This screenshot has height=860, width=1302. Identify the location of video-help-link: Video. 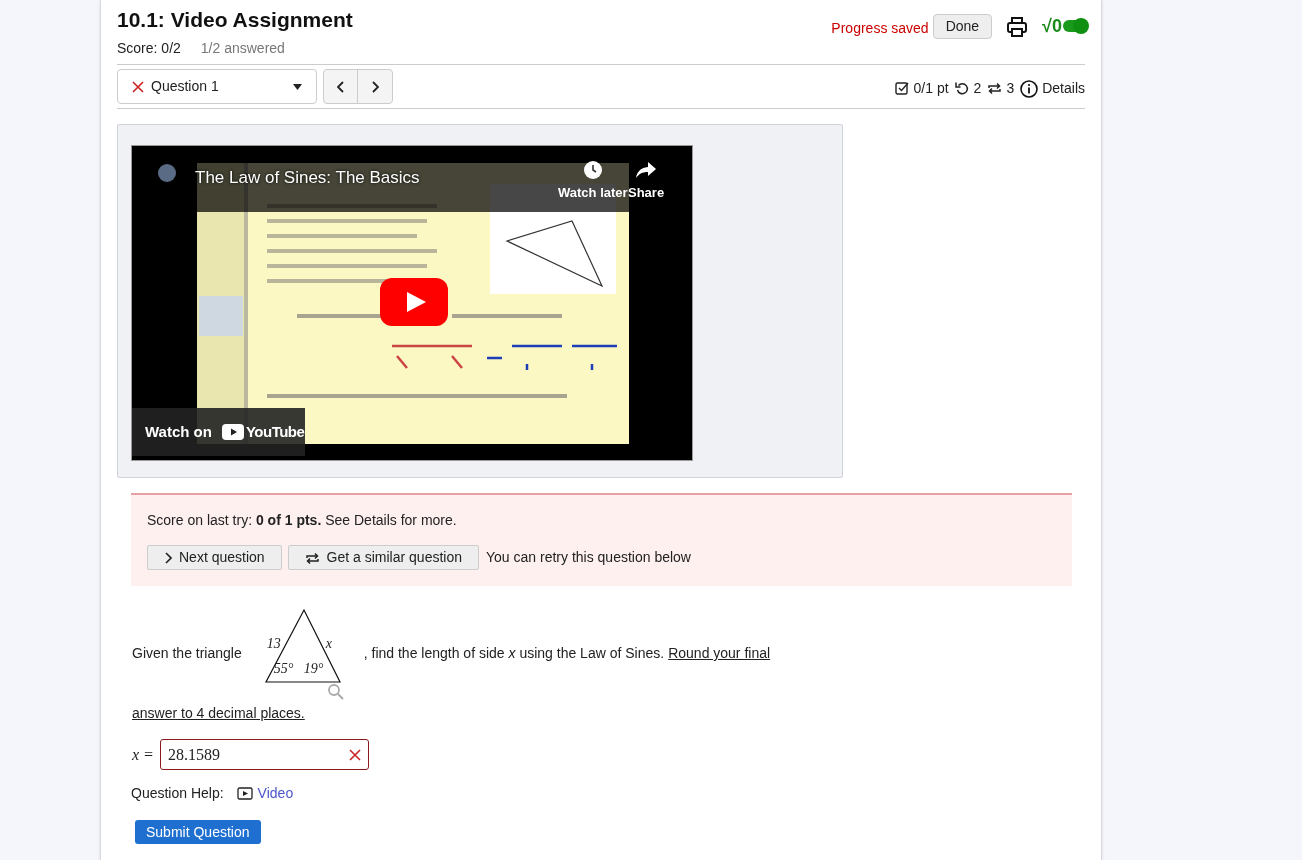
(265, 793).